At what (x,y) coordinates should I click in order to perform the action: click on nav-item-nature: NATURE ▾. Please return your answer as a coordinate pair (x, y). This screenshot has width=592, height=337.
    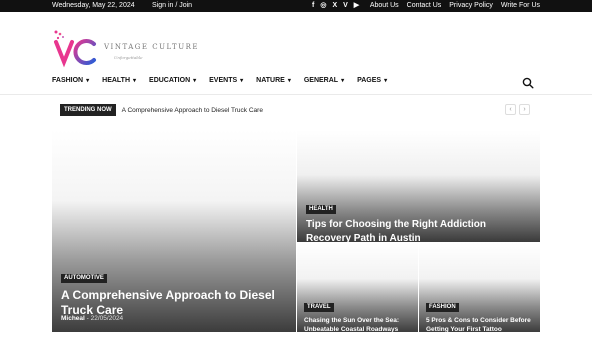
    Looking at the image, I should click on (273, 80).